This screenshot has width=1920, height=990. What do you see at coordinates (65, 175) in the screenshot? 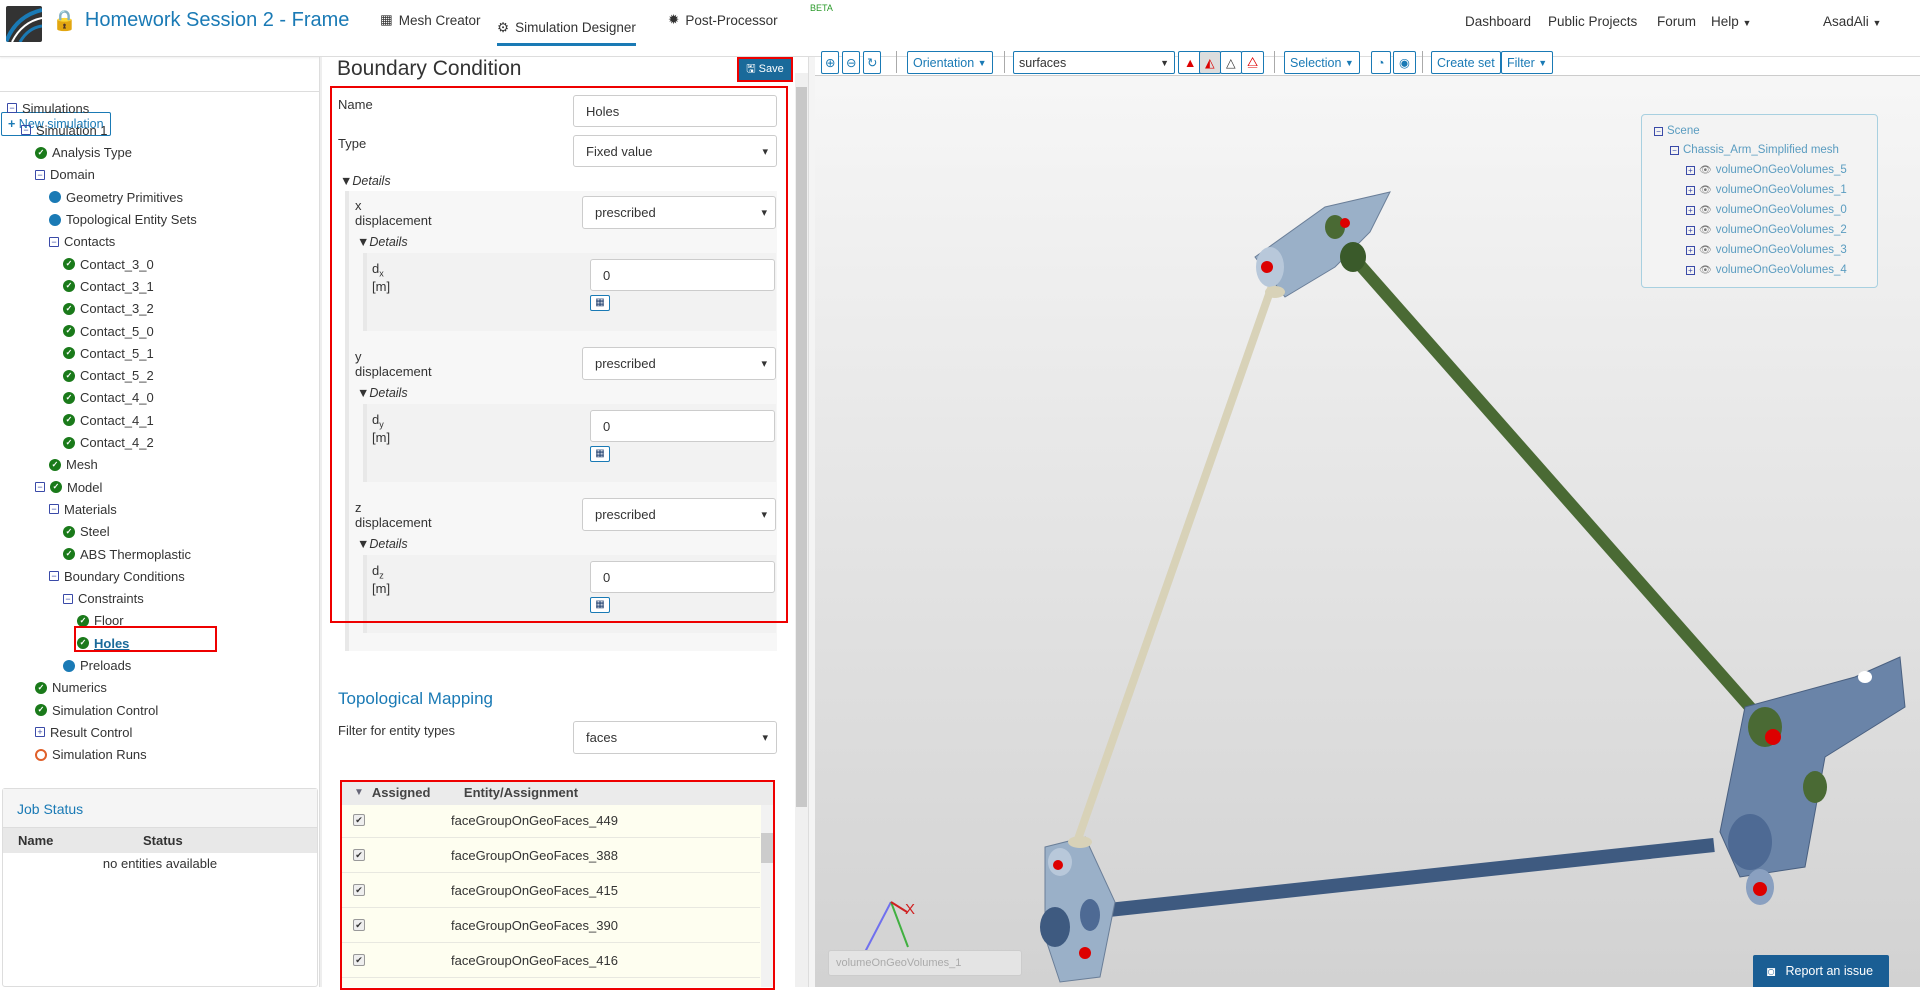
I see `tree-item: − Domain` at bounding box center [65, 175].